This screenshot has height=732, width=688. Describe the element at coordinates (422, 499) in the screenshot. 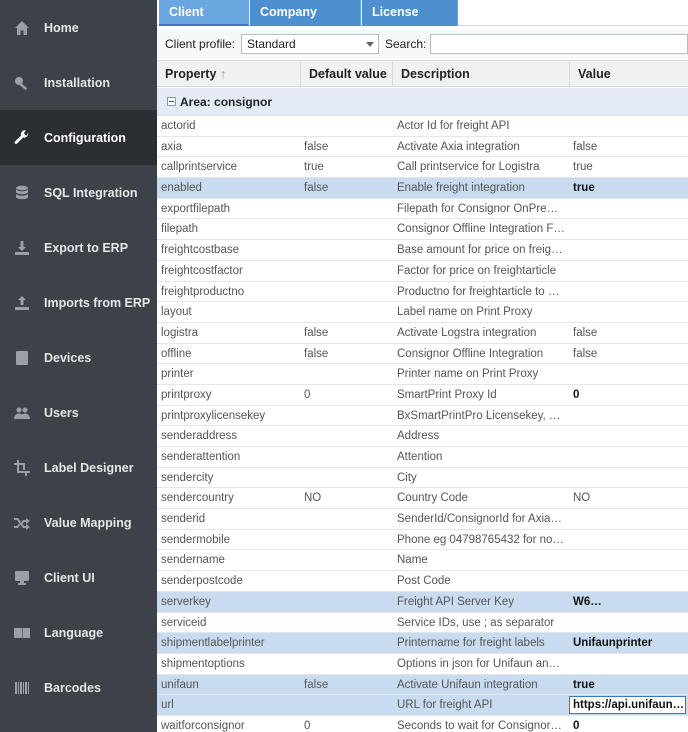

I see `table-row: sendercountry NO Country Code NO` at that location.